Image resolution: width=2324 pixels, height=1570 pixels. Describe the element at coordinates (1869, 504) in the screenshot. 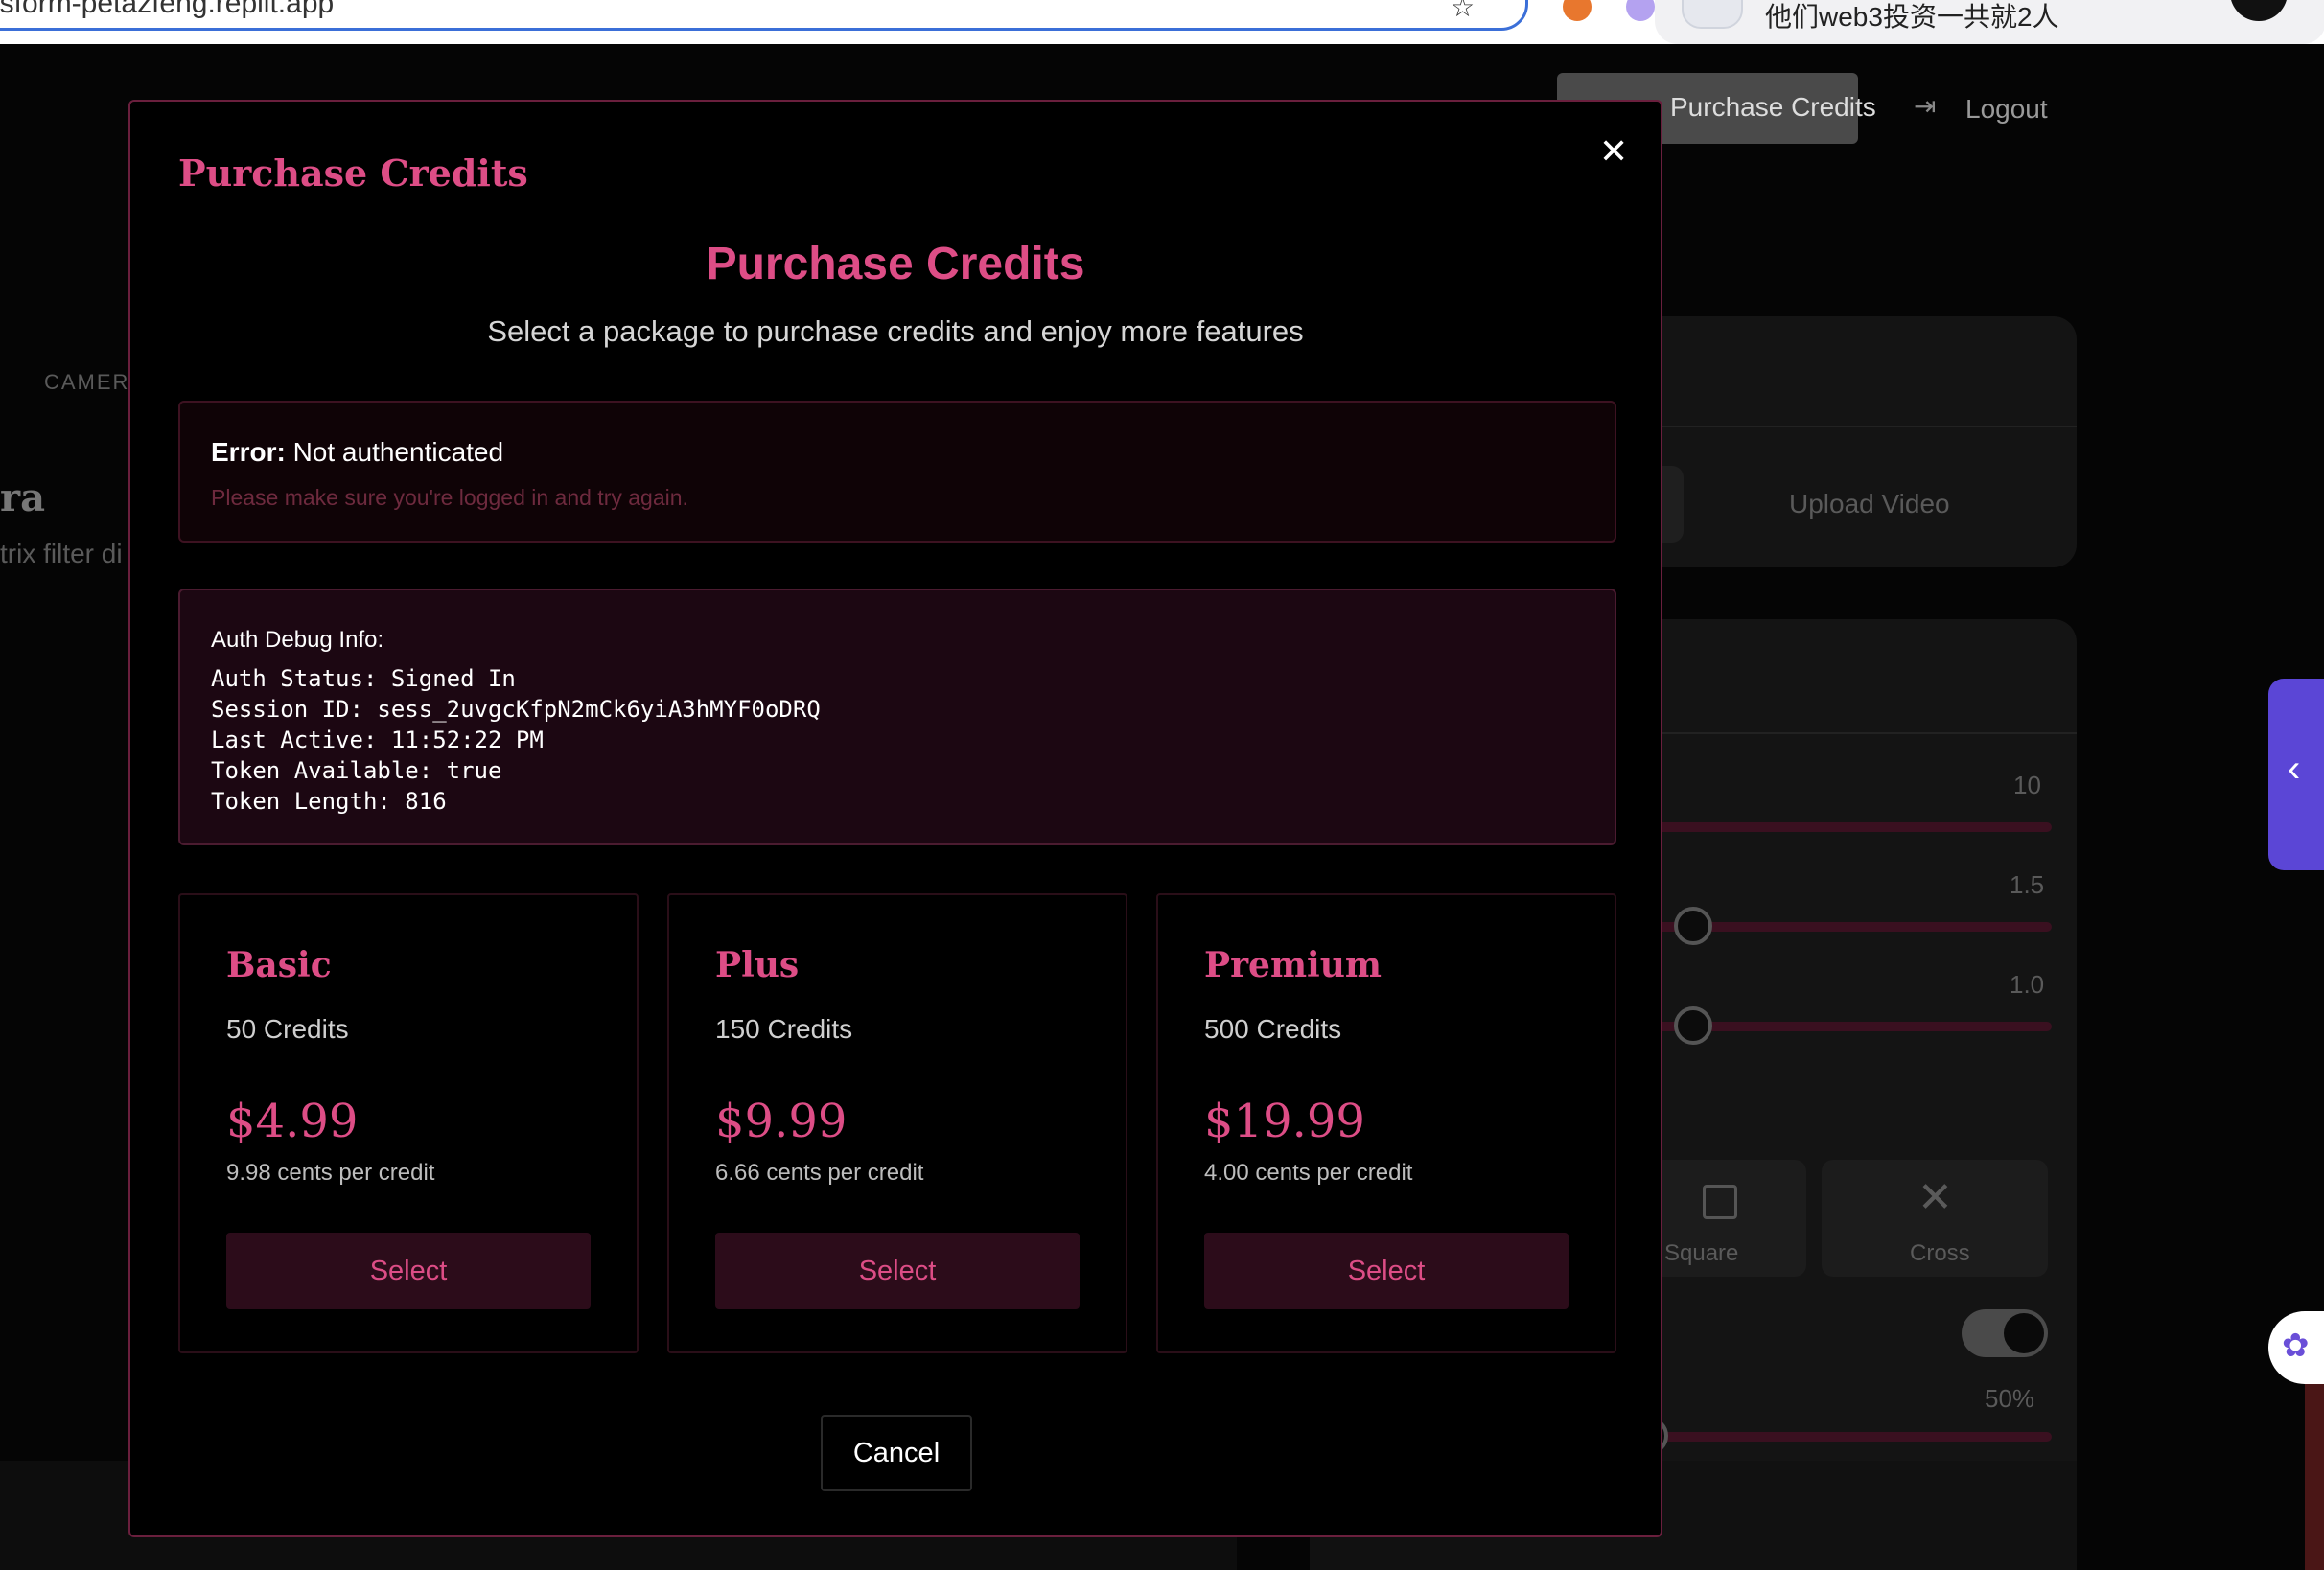

I see `upload-video-tab: Upload Video` at that location.